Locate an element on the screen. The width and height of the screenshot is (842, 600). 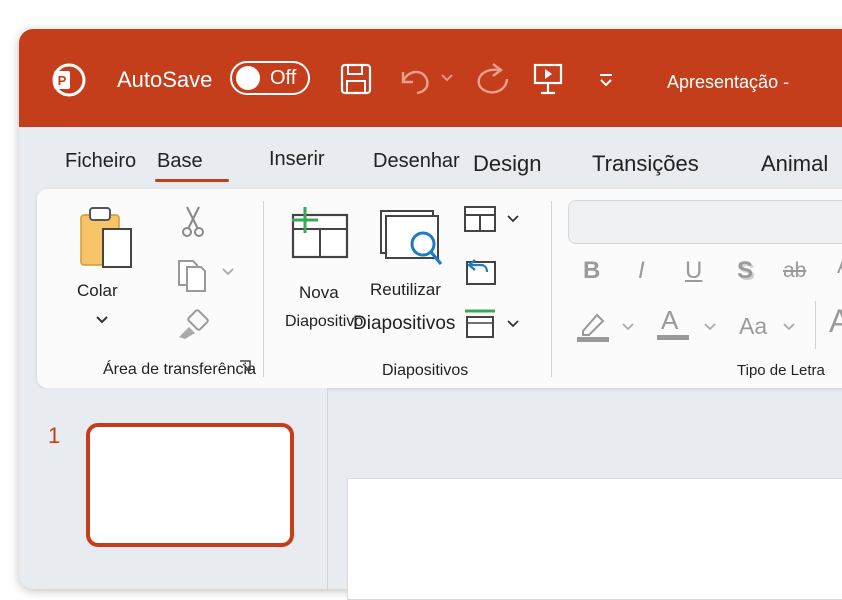
save-icon is located at coordinates (356, 79).